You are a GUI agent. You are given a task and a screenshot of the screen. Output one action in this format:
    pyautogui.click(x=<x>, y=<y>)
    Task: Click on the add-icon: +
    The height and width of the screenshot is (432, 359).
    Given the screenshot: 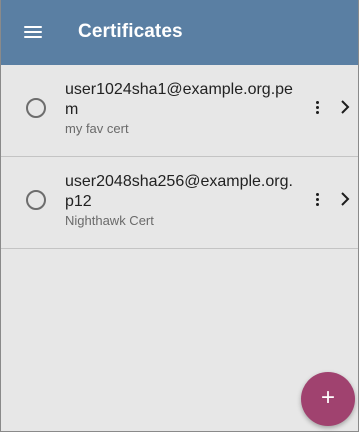 What is the action you would take?
    pyautogui.click(x=327, y=397)
    